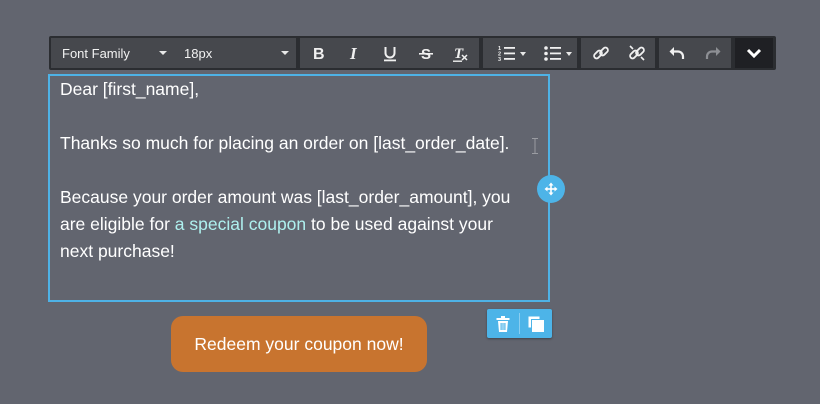 This screenshot has height=404, width=820. Describe the element at coordinates (96, 53) in the screenshot. I see `font-family-label: Font Family` at that location.